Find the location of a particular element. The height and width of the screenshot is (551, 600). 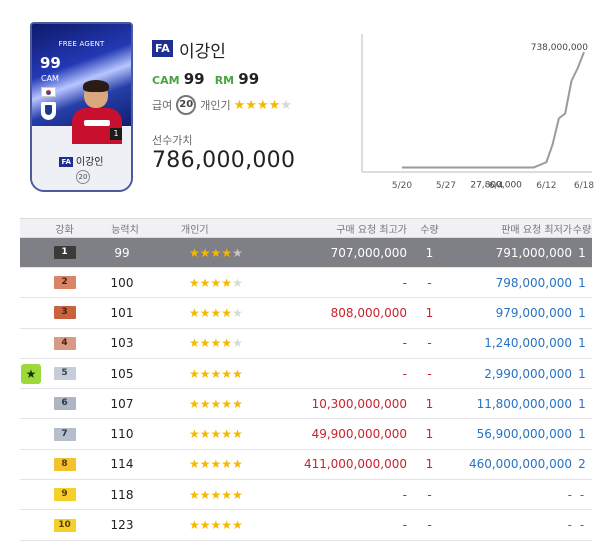

upgrade-badge: 4 is located at coordinates (64, 343).